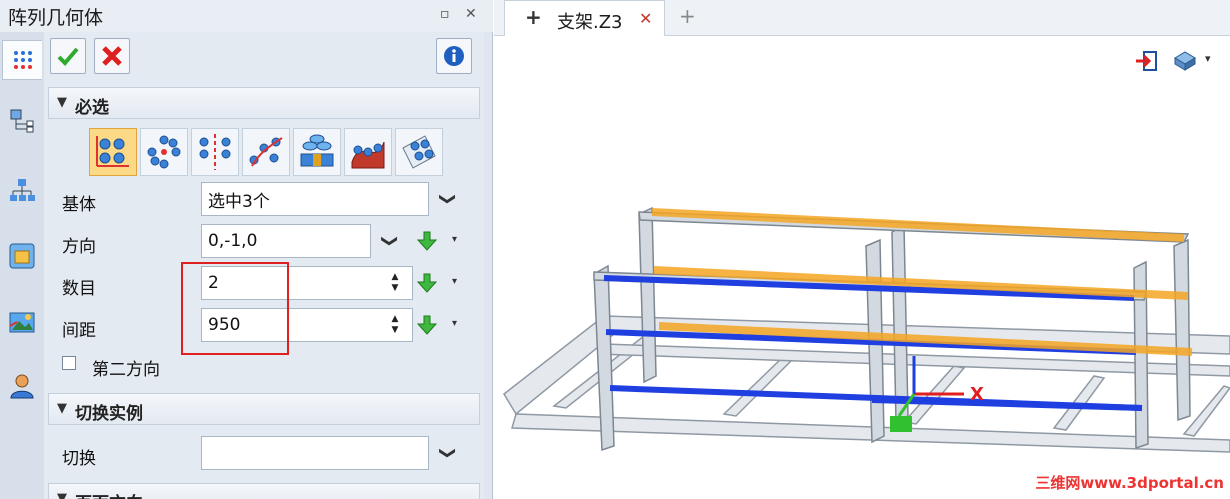 The height and width of the screenshot is (499, 1230). I want to click on ok-button, so click(68, 56).